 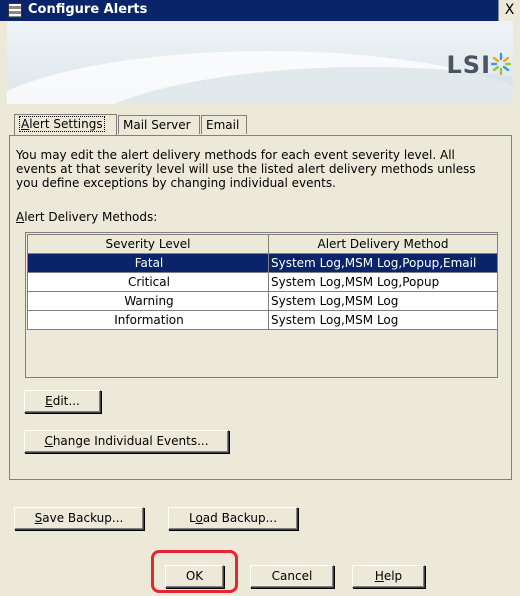 I want to click on severity-cell: Information, so click(x=148, y=320).